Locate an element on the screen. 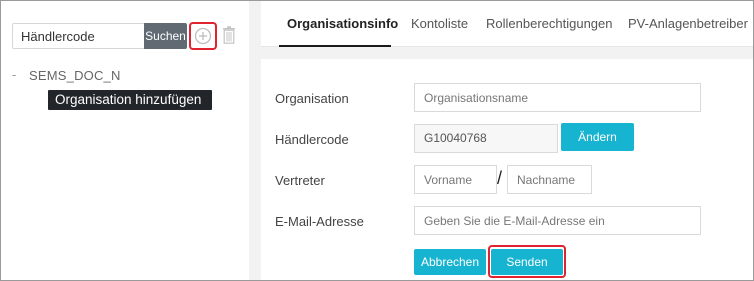 The image size is (754, 281). dealer-code-label: Händlercode is located at coordinates (312, 139).